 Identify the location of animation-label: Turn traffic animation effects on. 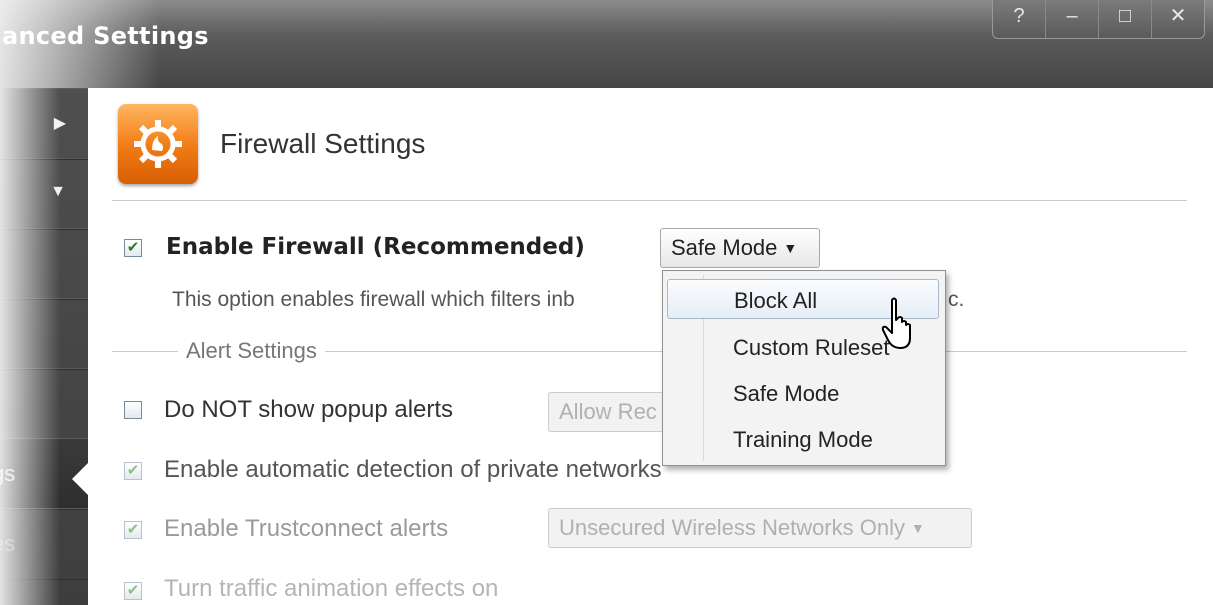
(331, 588).